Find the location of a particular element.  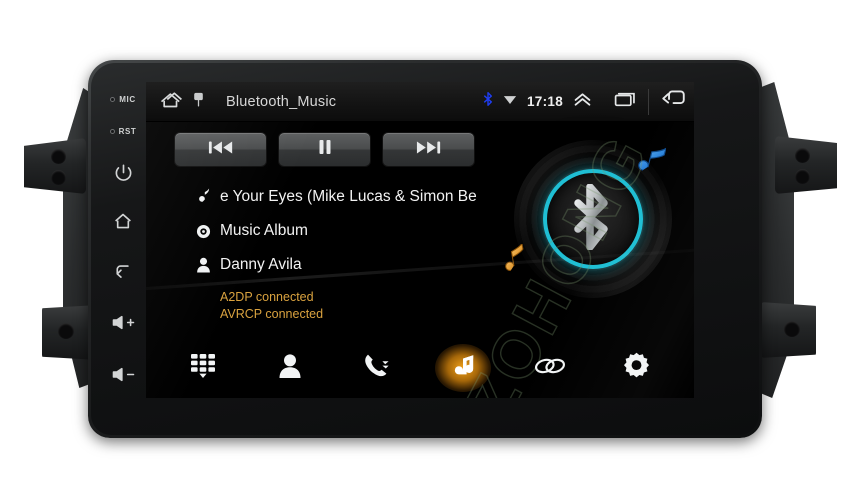

left-bracket-upper is located at coordinates (55, 166).